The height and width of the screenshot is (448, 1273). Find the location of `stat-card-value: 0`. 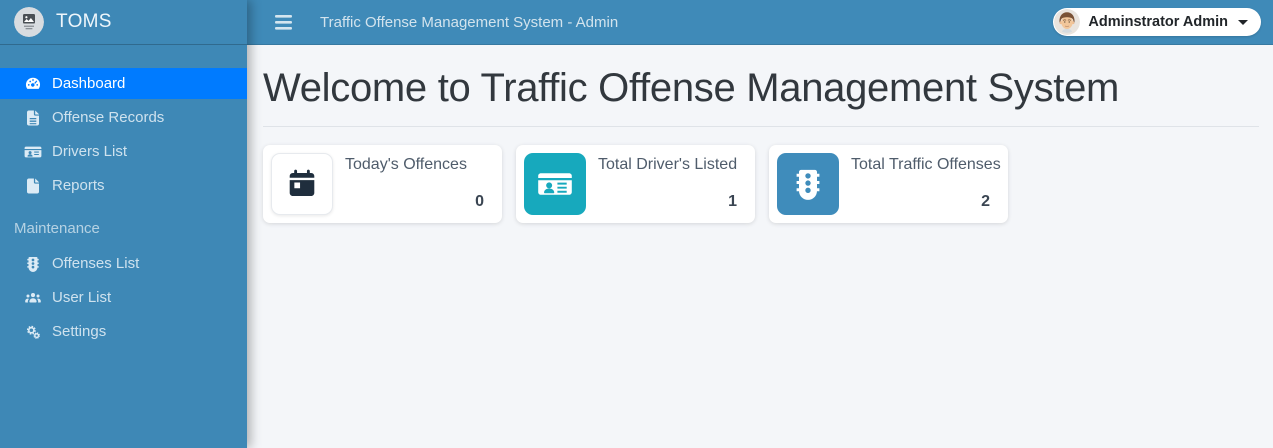

stat-card-value: 0 is located at coordinates (479, 201).